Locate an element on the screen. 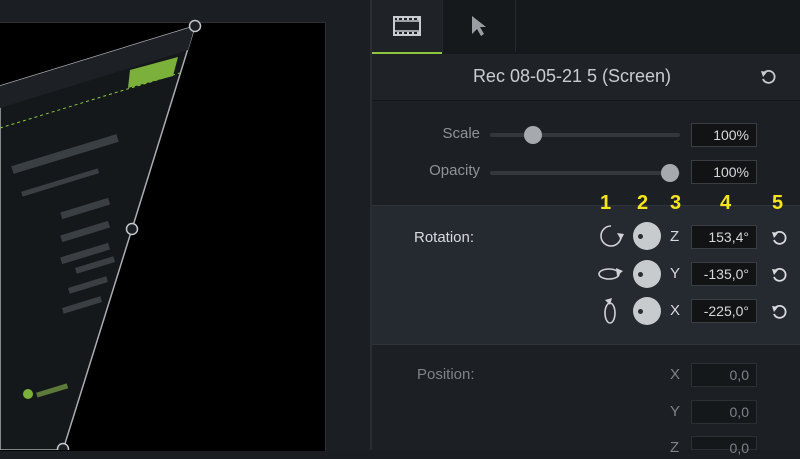 The height and width of the screenshot is (459, 800). position-z-field: 0,0 is located at coordinates (724, 446).